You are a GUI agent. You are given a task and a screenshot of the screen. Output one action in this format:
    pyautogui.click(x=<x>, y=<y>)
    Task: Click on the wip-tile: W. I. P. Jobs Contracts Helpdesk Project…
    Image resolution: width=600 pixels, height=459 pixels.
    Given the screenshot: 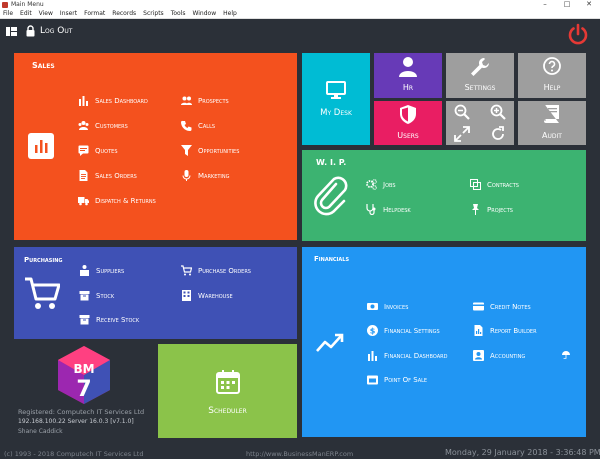 What is the action you would take?
    pyautogui.click(x=444, y=195)
    